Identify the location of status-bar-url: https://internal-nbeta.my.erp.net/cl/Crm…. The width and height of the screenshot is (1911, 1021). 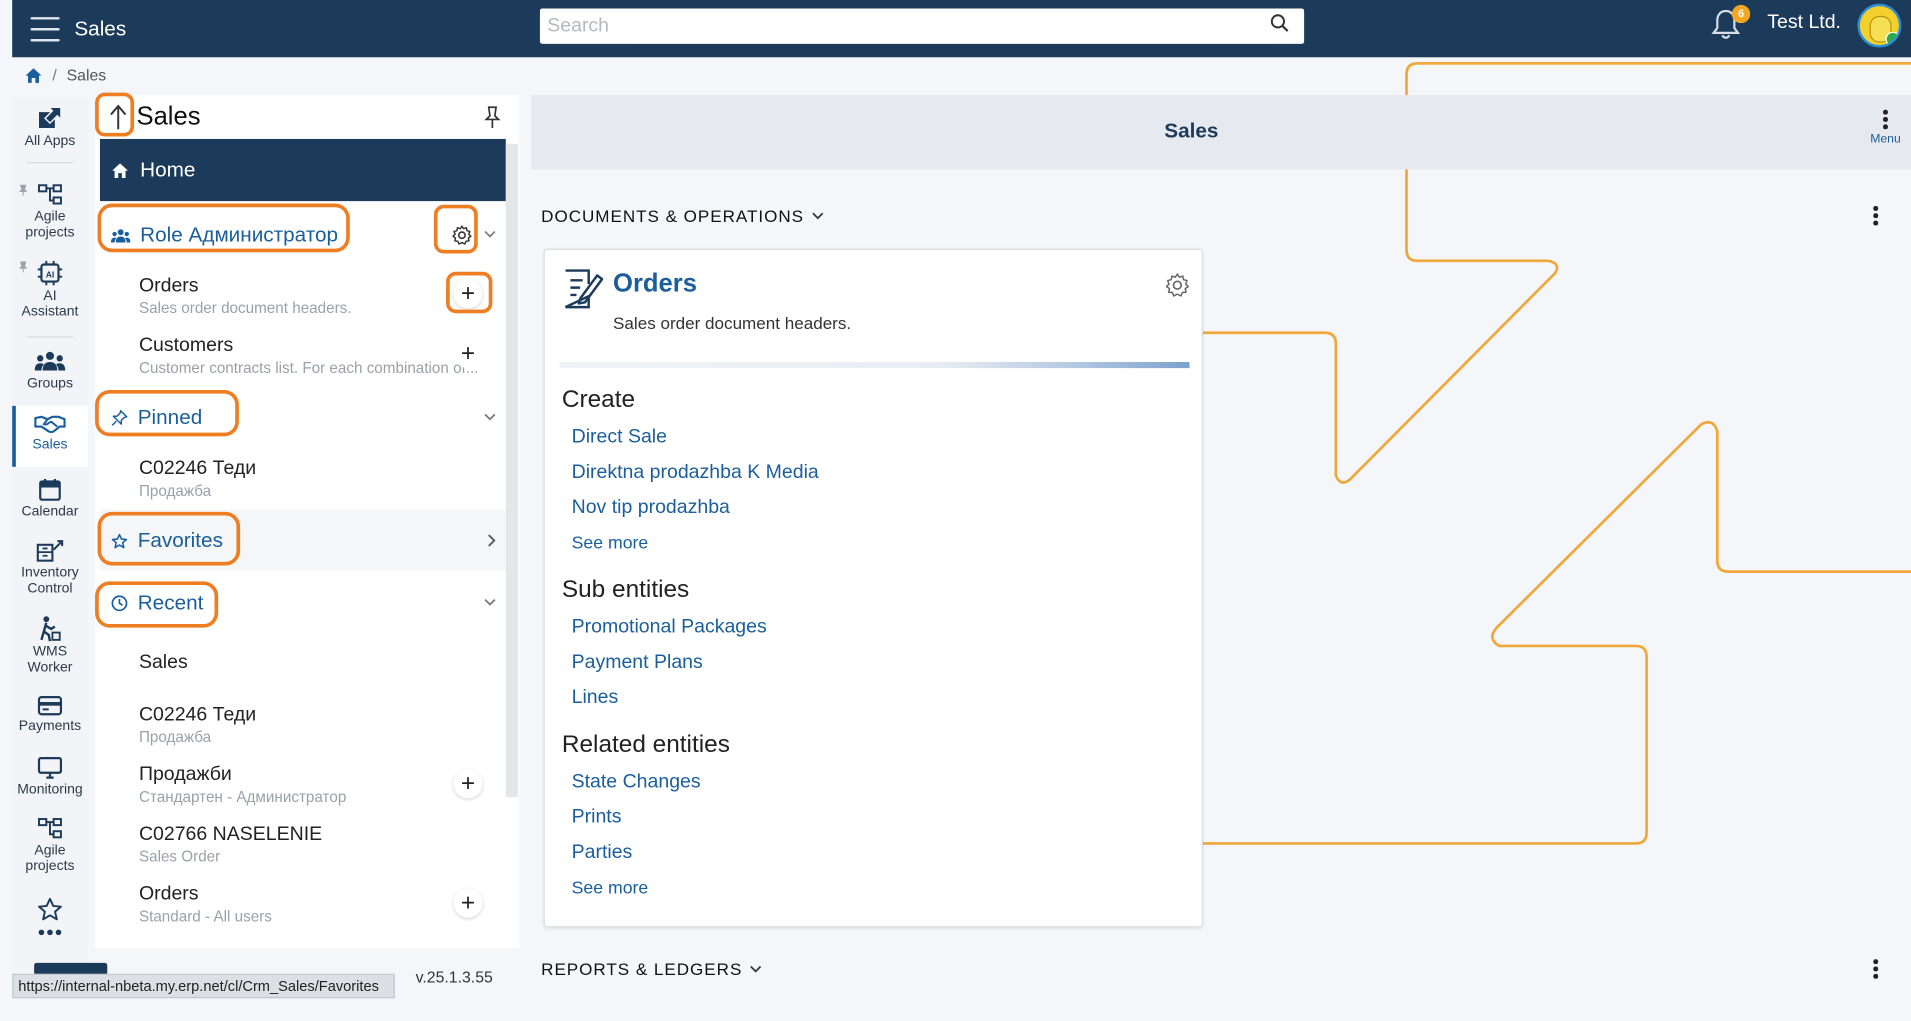
(203, 986).